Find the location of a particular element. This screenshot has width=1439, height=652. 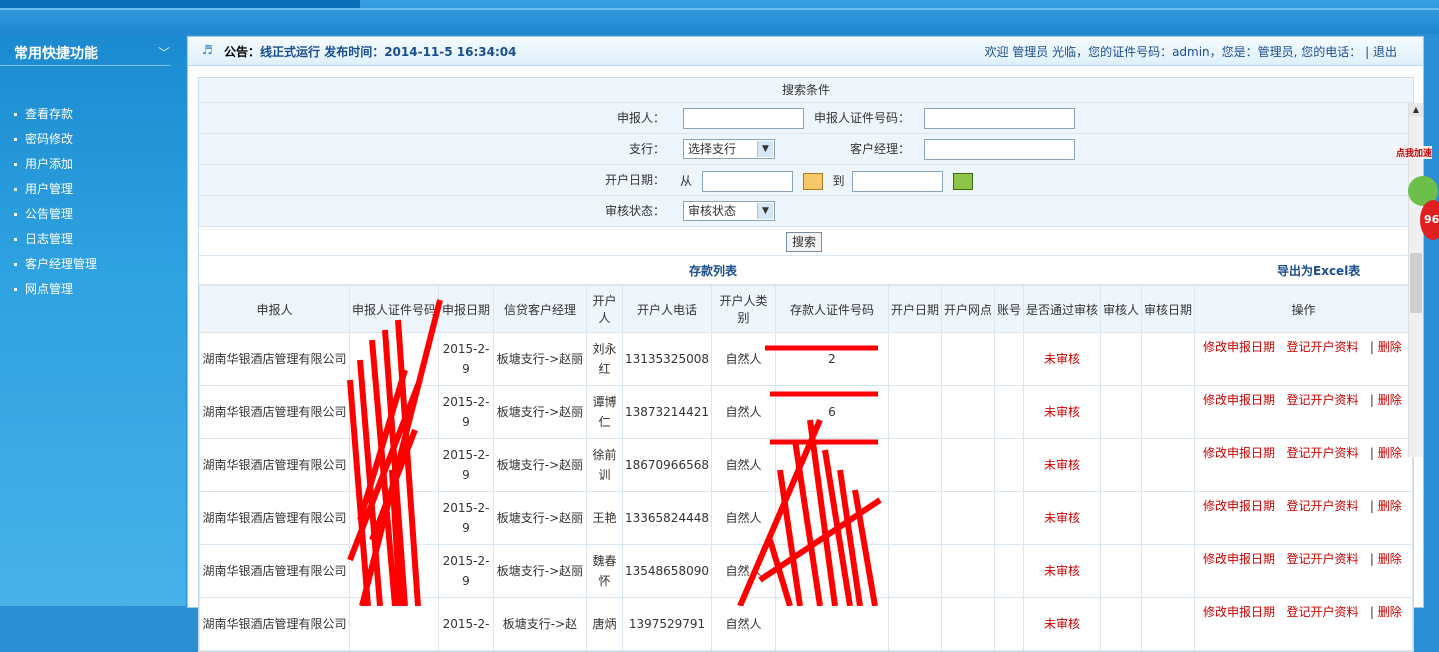

megaphone-icon: ♬ is located at coordinates (207, 50).